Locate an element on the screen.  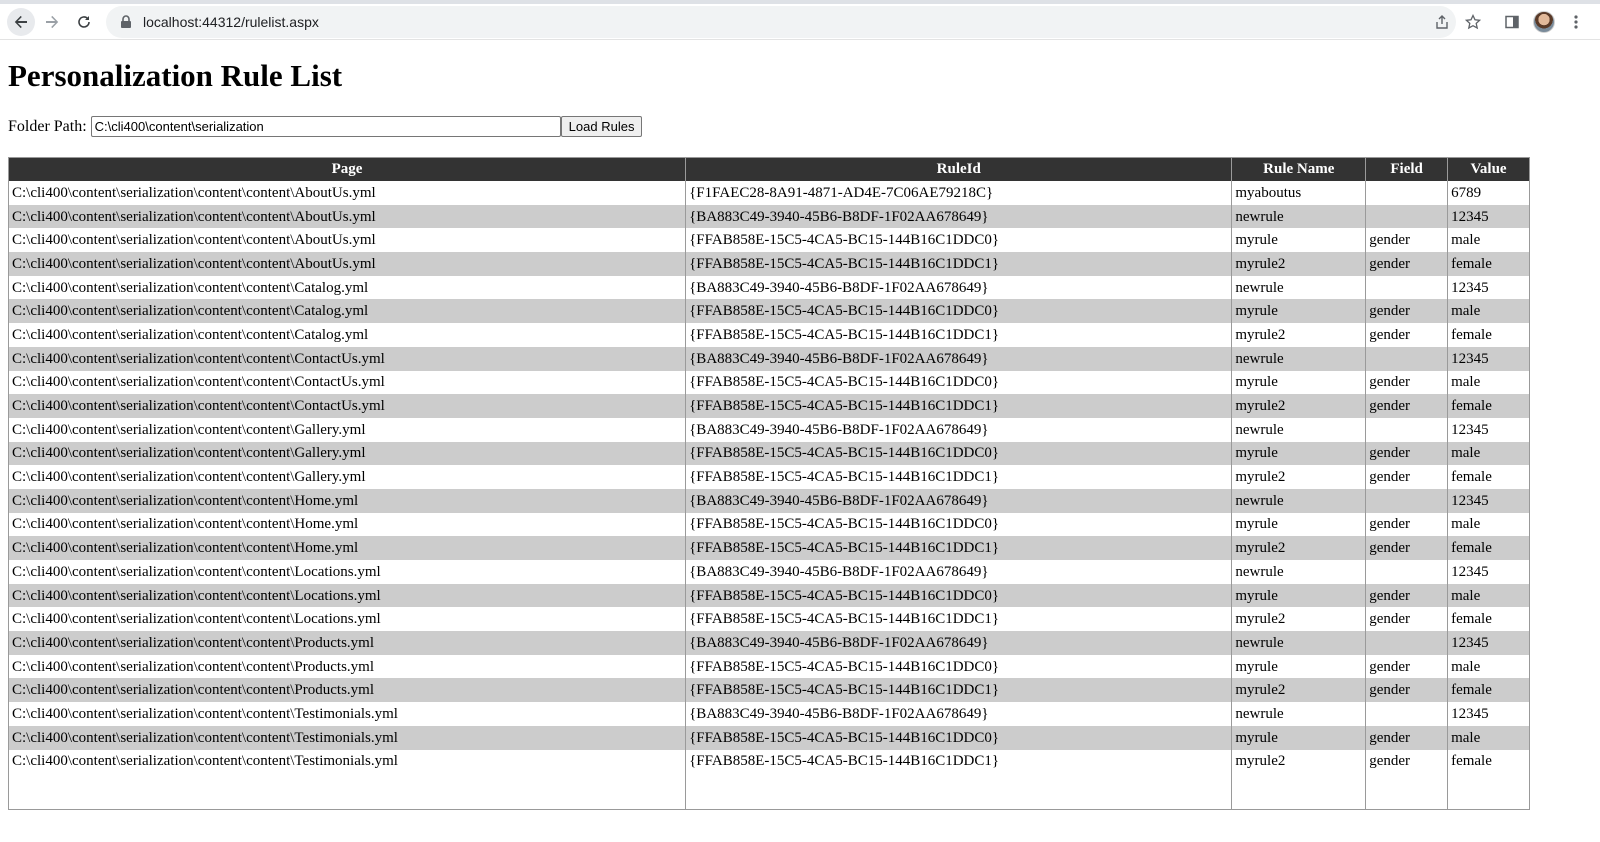
reload-icon is located at coordinates (84, 22).